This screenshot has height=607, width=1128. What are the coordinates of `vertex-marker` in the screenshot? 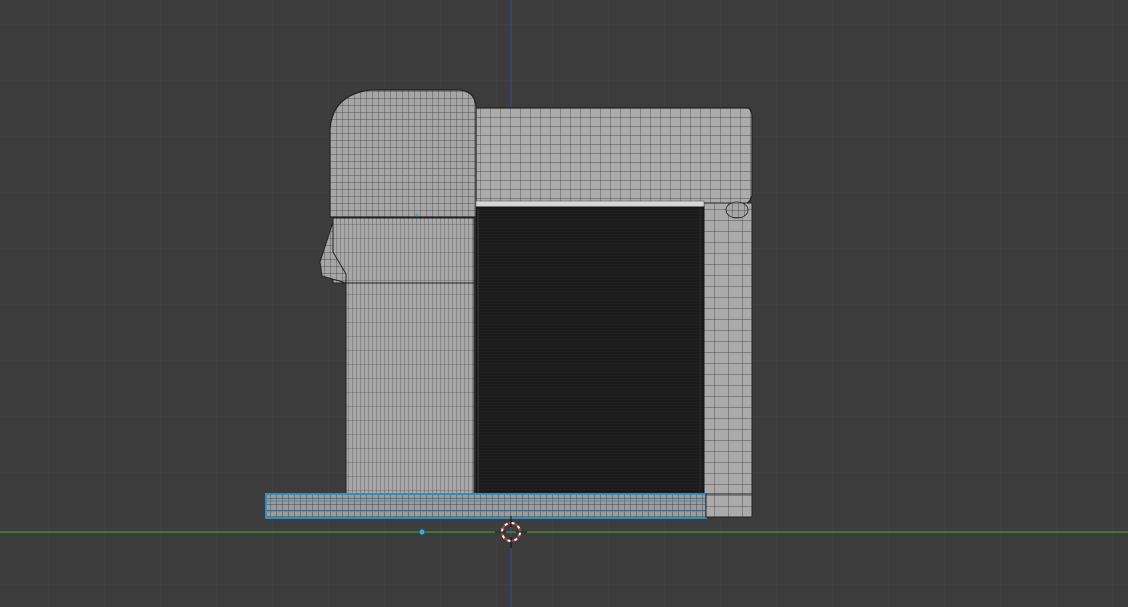 It's located at (417, 215).